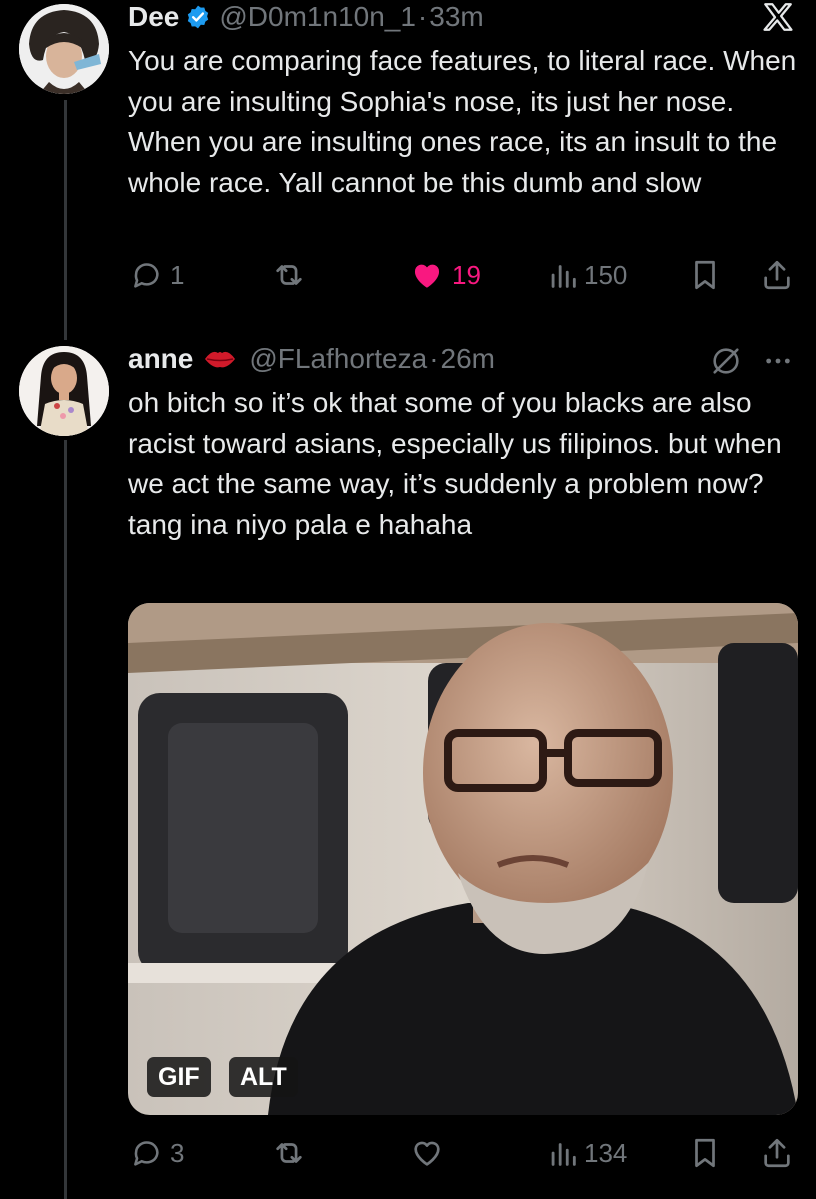 The height and width of the screenshot is (1199, 816). What do you see at coordinates (177, 1152) in the screenshot?
I see `reply-count: 3` at bounding box center [177, 1152].